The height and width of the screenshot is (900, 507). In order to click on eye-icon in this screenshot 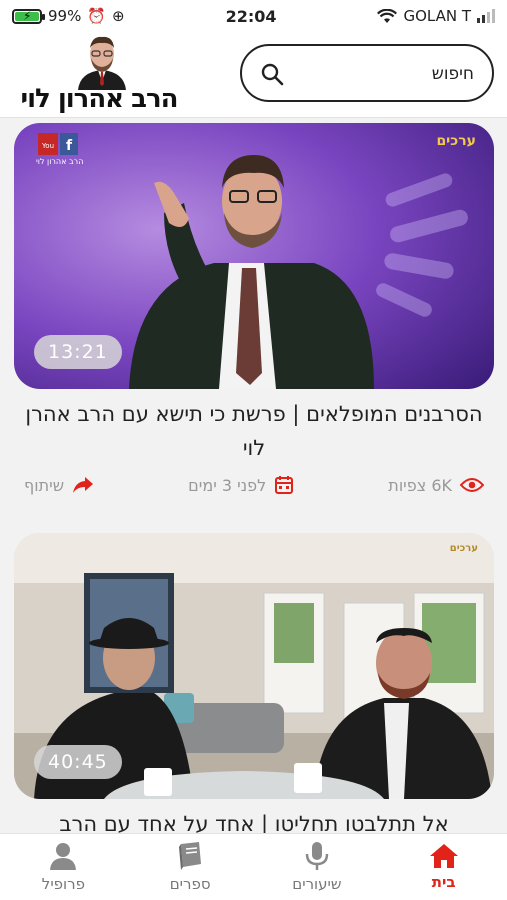, I will do `click(472, 485)`.